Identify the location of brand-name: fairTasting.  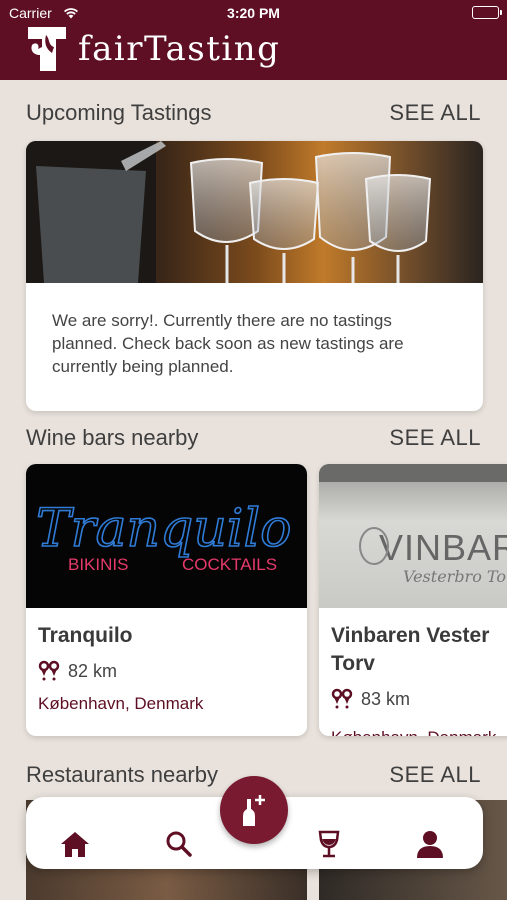
(179, 49).